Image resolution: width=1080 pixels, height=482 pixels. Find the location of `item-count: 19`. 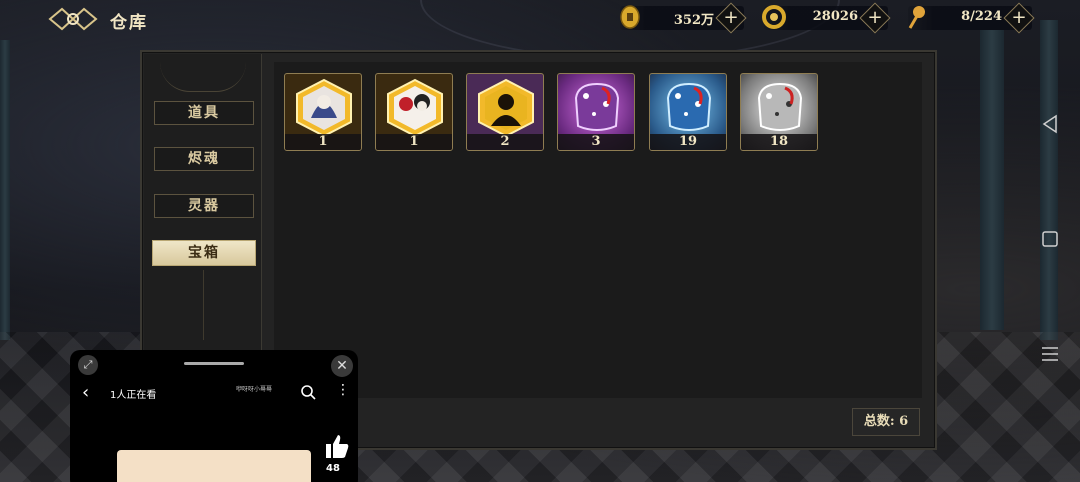

item-count: 19 is located at coordinates (688, 142).